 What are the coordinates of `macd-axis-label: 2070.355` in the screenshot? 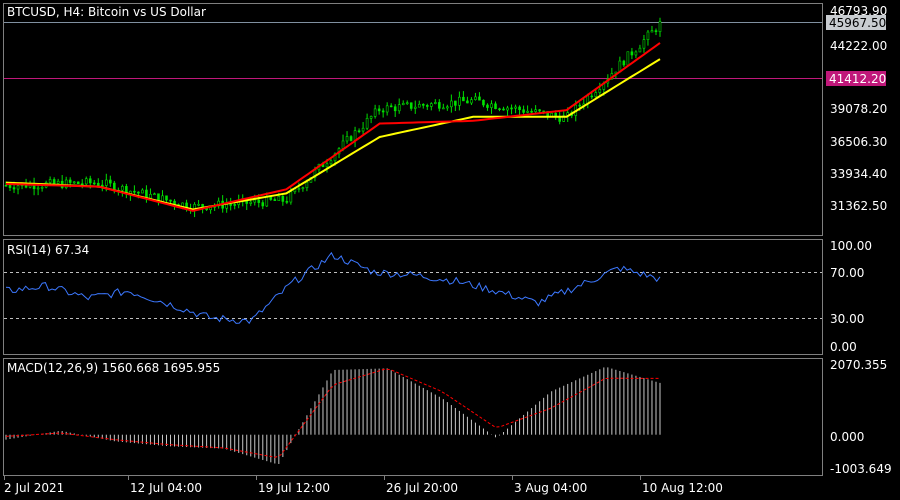 It's located at (858, 365).